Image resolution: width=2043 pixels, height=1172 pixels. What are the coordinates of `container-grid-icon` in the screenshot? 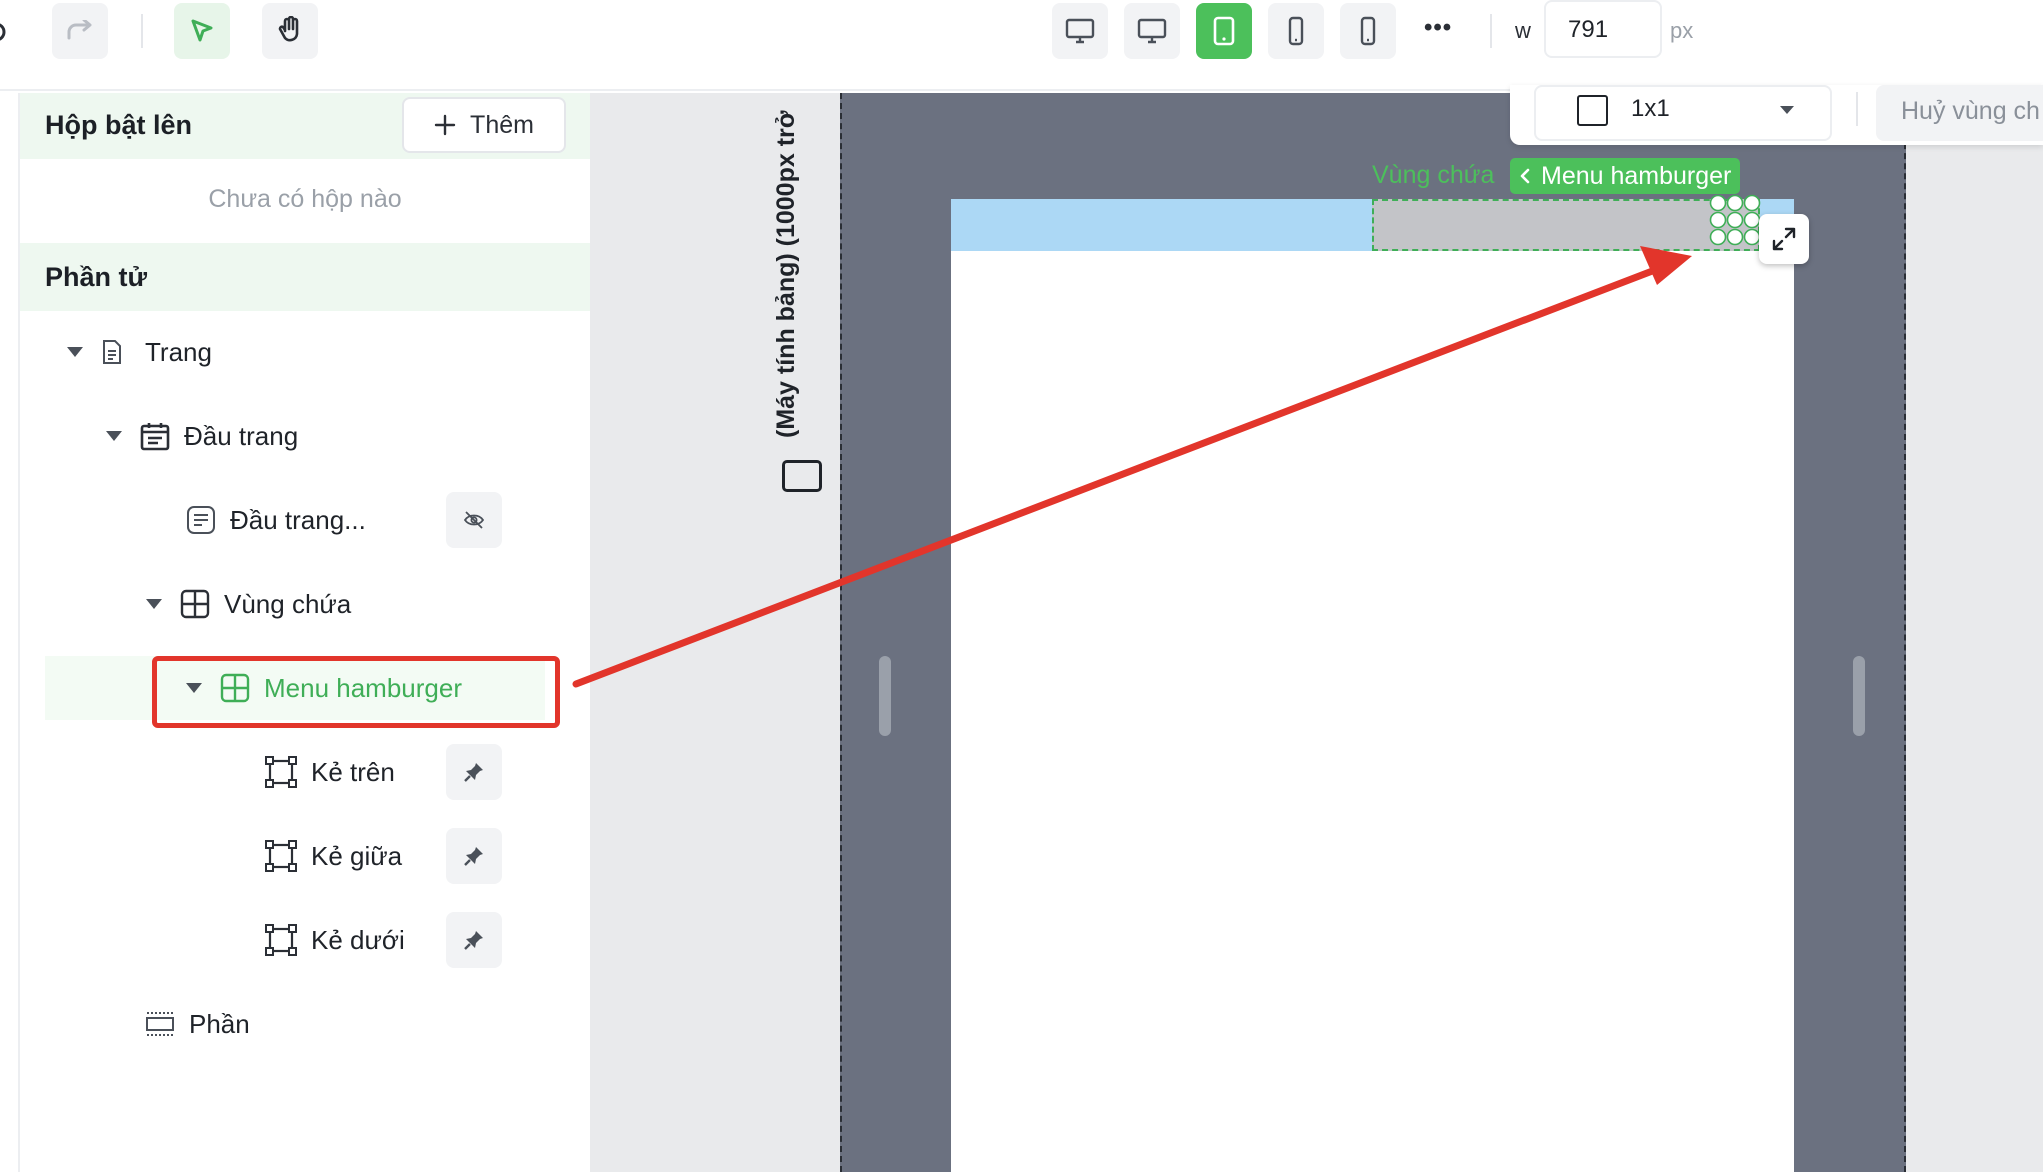 It's located at (195, 604).